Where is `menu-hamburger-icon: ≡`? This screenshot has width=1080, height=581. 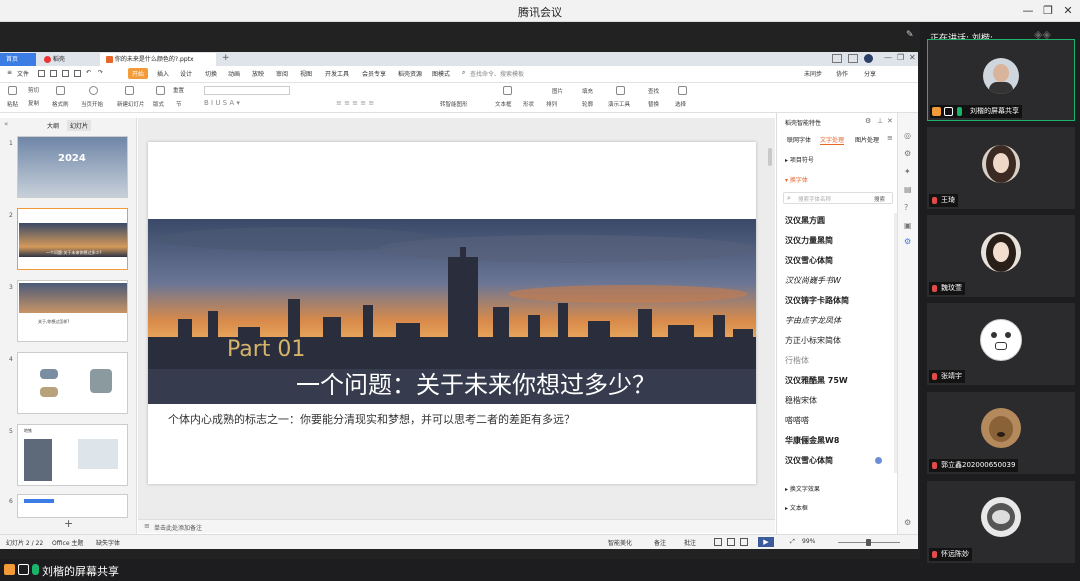
menu-hamburger-icon: ≡ is located at coordinates (9, 72).